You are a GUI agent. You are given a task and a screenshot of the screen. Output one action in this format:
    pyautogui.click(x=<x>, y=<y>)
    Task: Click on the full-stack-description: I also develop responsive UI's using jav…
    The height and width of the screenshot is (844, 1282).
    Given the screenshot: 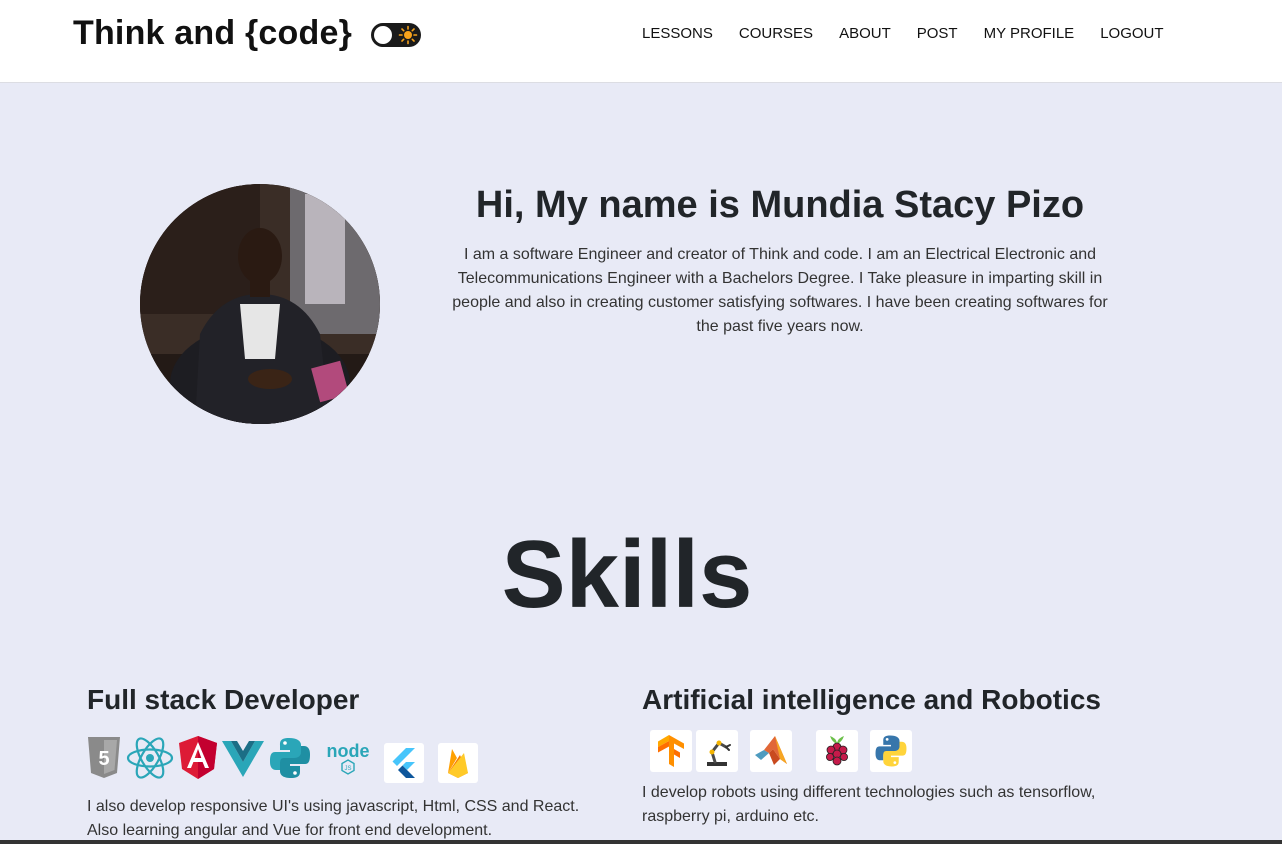 What is the action you would take?
    pyautogui.click(x=333, y=818)
    